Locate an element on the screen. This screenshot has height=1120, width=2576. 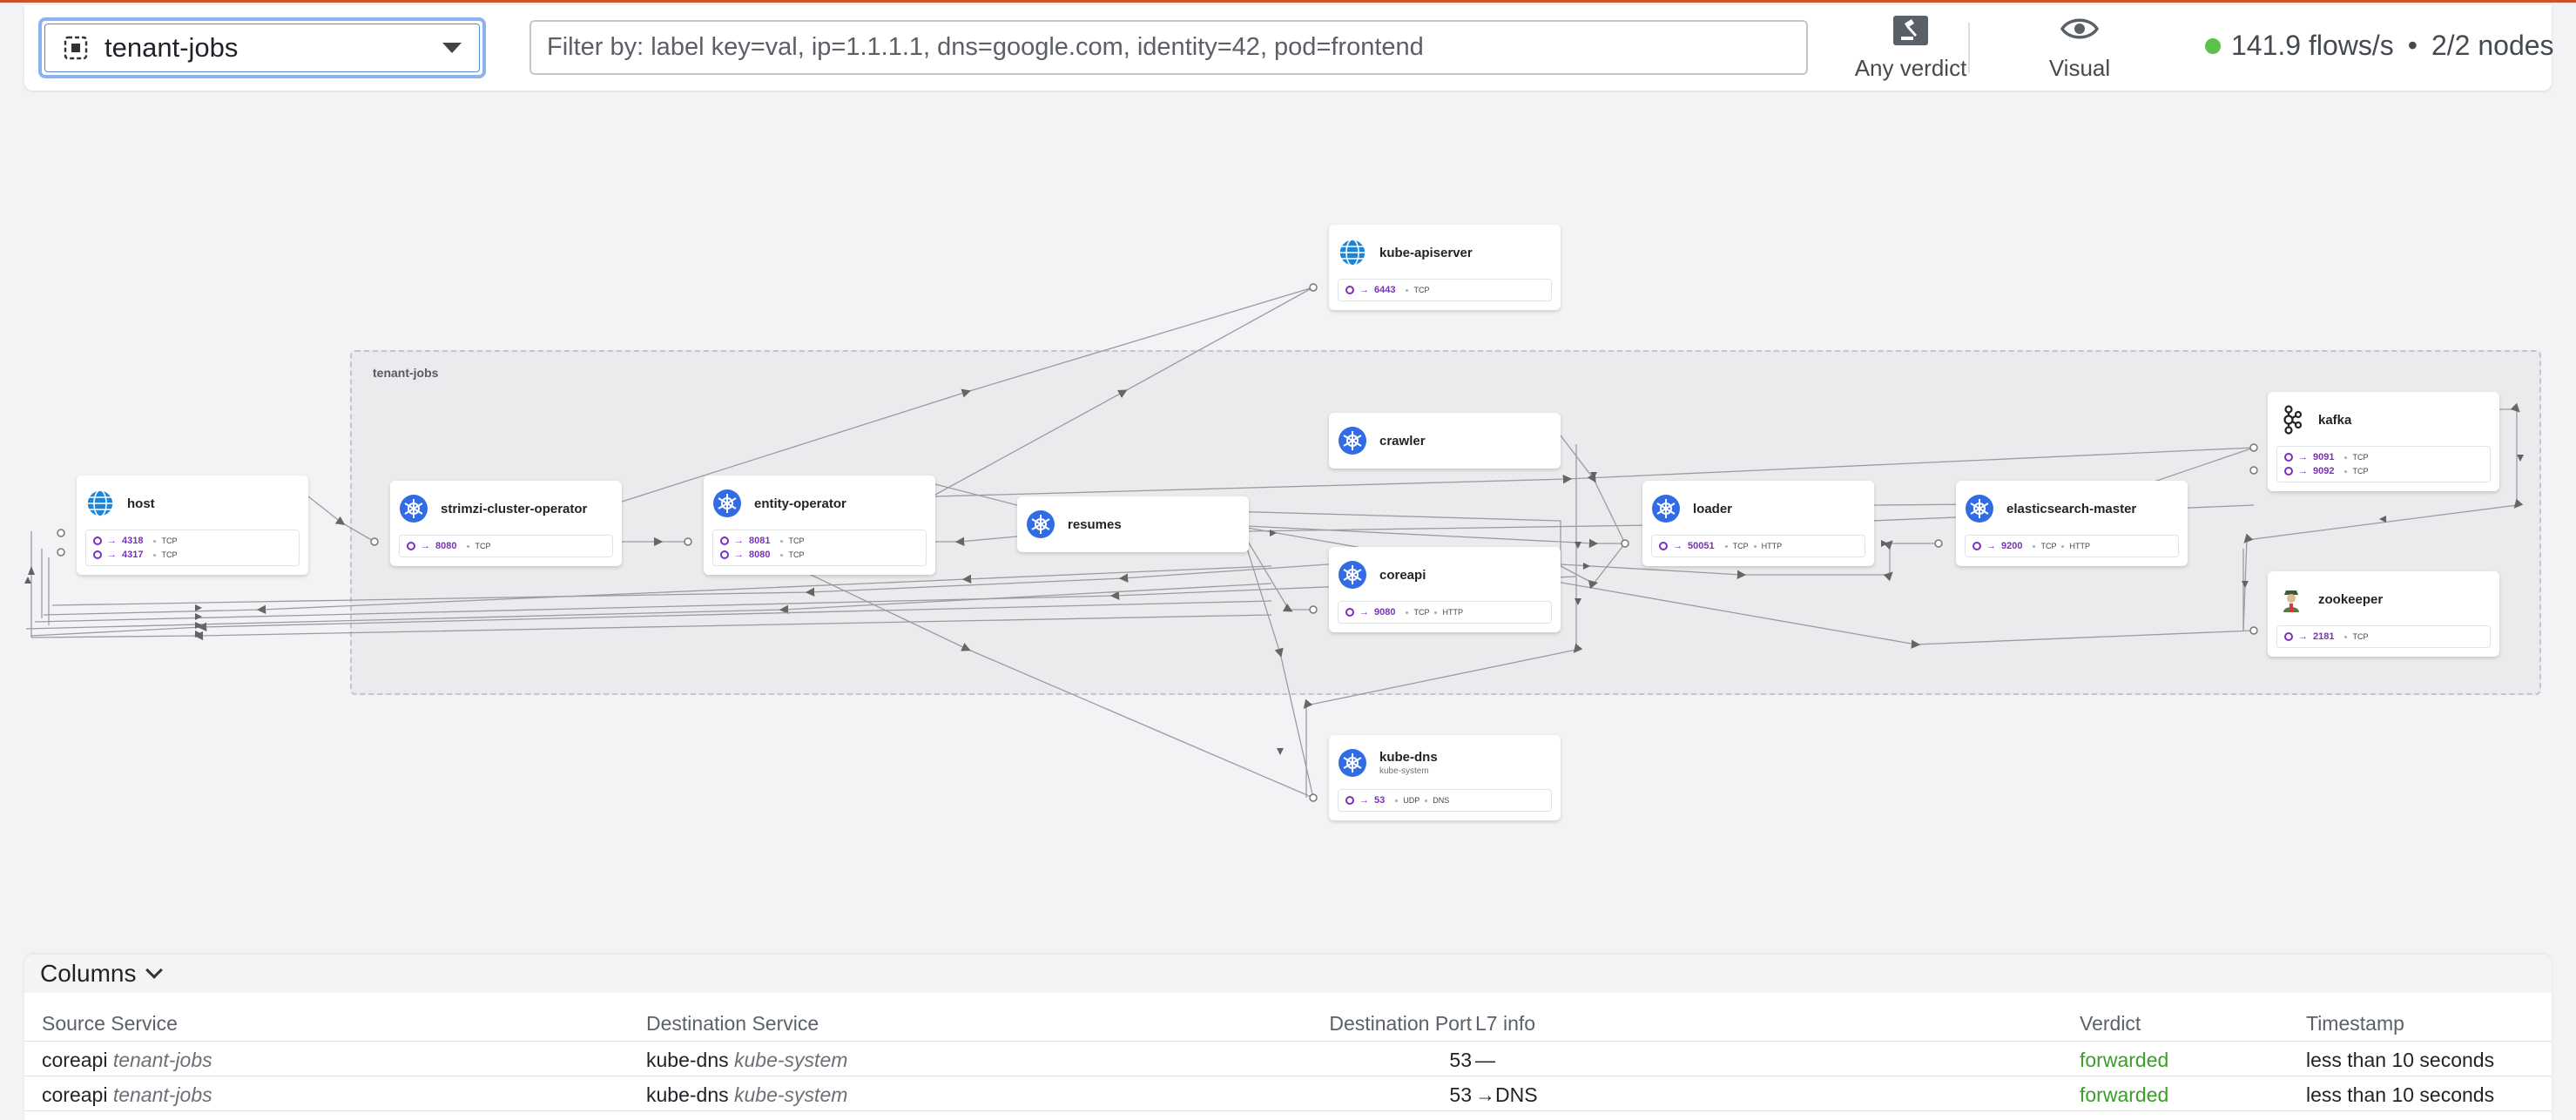
port-protocol: UDP is located at coordinates (1411, 800).